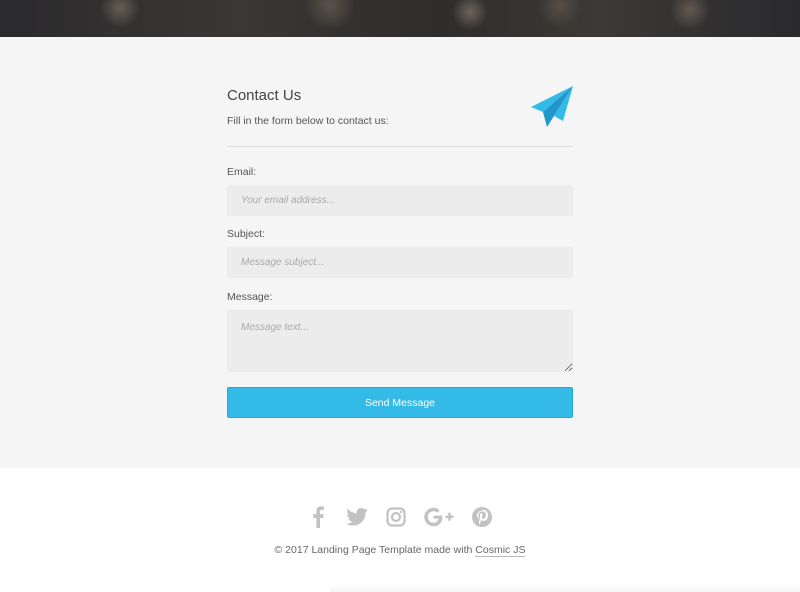 The image size is (800, 592). Describe the element at coordinates (400, 146) in the screenshot. I see `divider` at that location.